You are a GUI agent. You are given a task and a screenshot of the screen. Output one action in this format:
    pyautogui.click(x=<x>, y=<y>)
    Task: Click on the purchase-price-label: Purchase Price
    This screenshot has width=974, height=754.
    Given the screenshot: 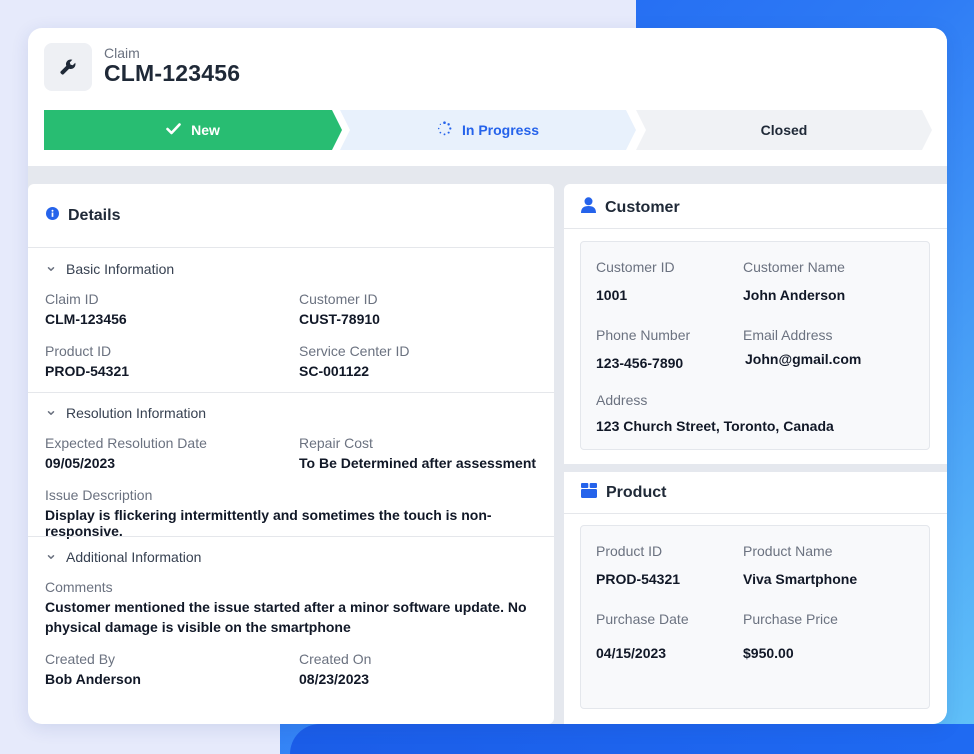 What is the action you would take?
    pyautogui.click(x=790, y=619)
    